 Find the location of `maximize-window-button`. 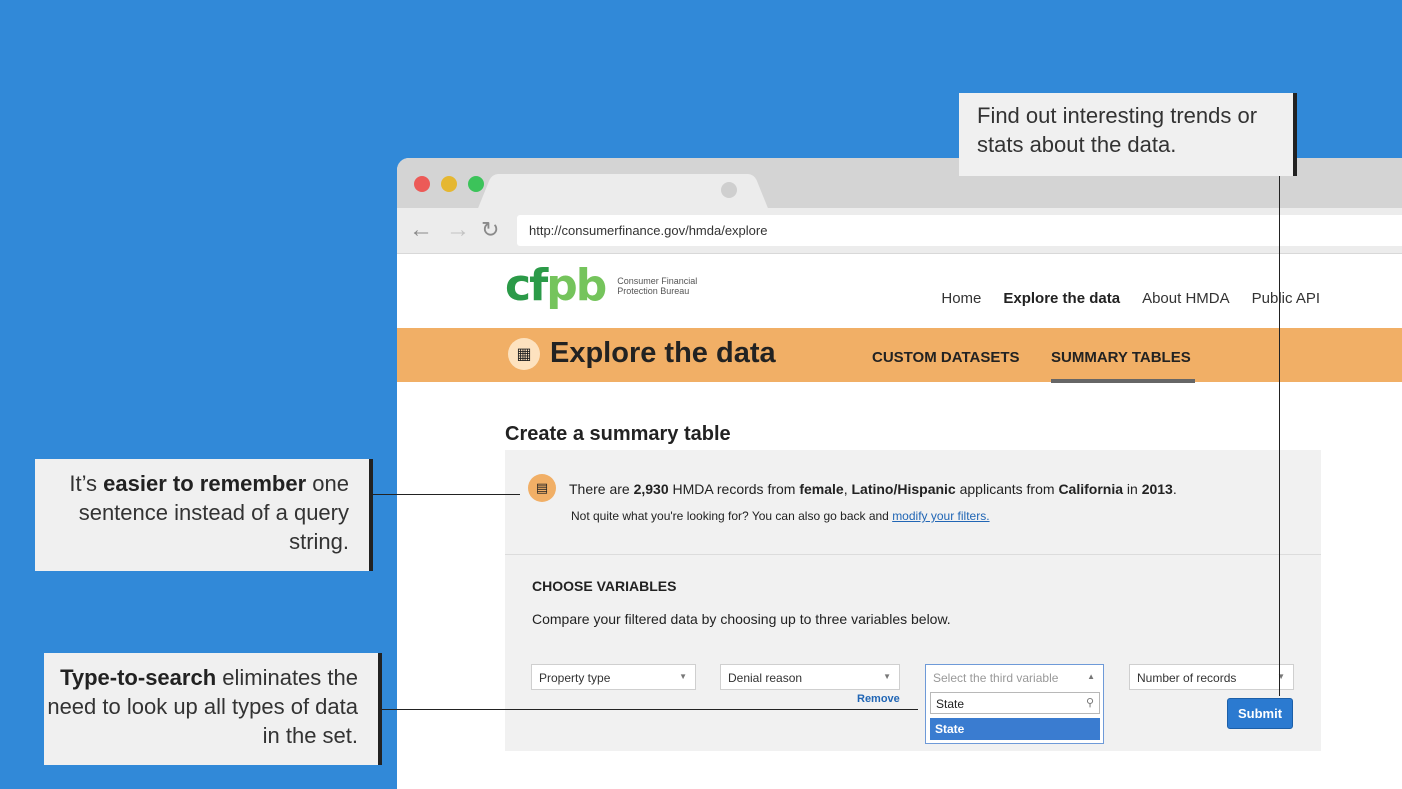

maximize-window-button is located at coordinates (476, 184).